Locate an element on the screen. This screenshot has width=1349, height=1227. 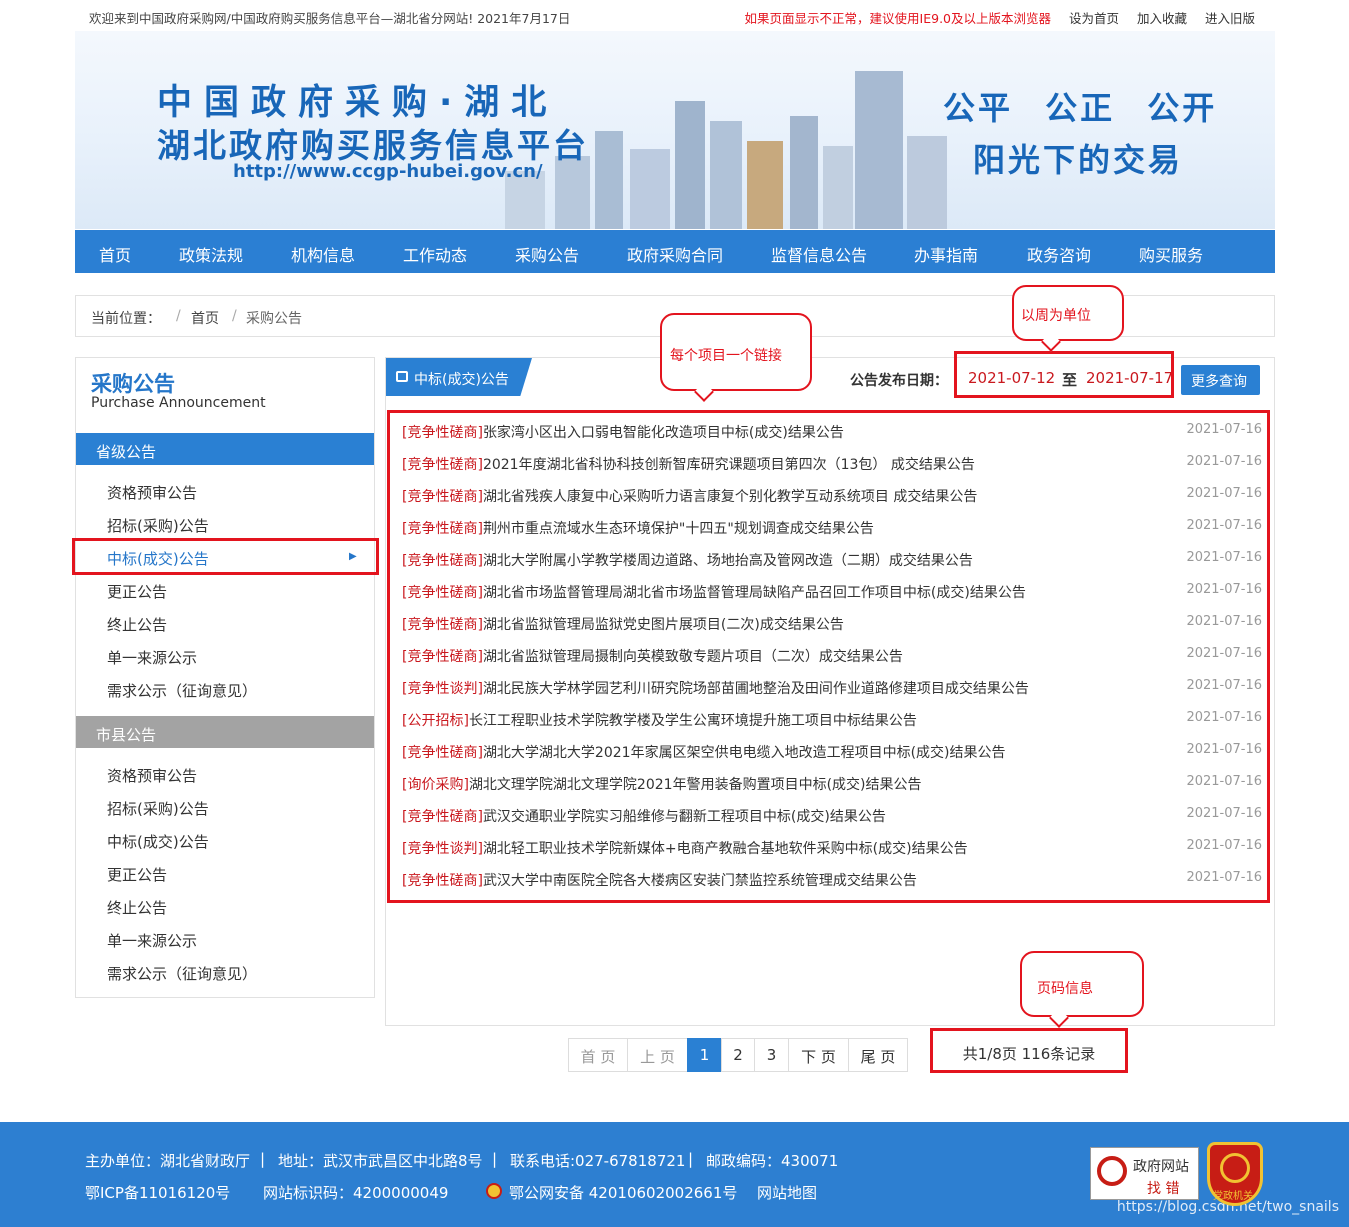
callout-per-item-link: 每个项目一个链接 is located at coordinates (736, 357).